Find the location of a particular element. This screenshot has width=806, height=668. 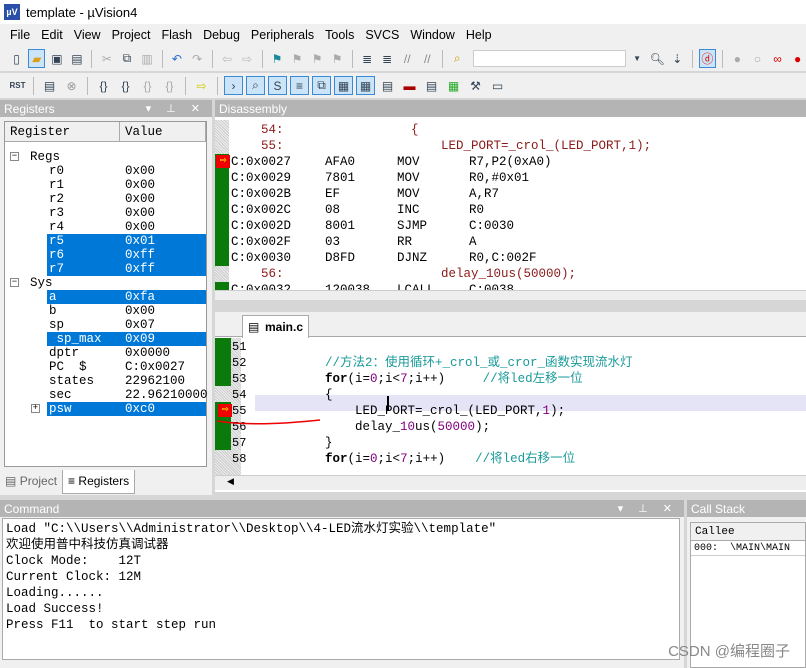

disassembly-instruction: C:0x002D 8001 SJMP C:0030 is located at coordinates (372, 226).